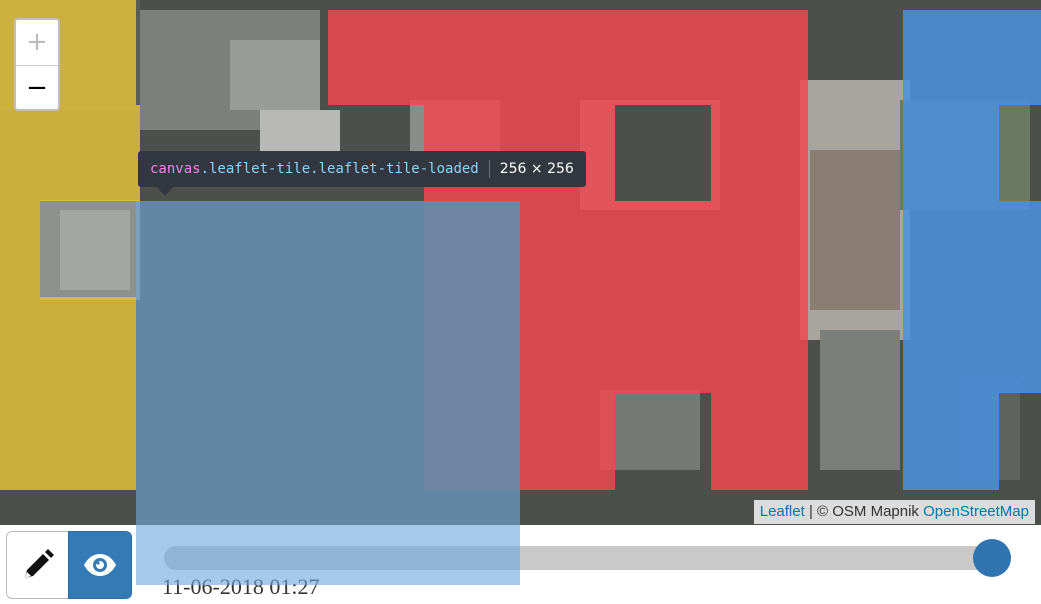  I want to click on zoom-in-button: +, so click(37, 43).